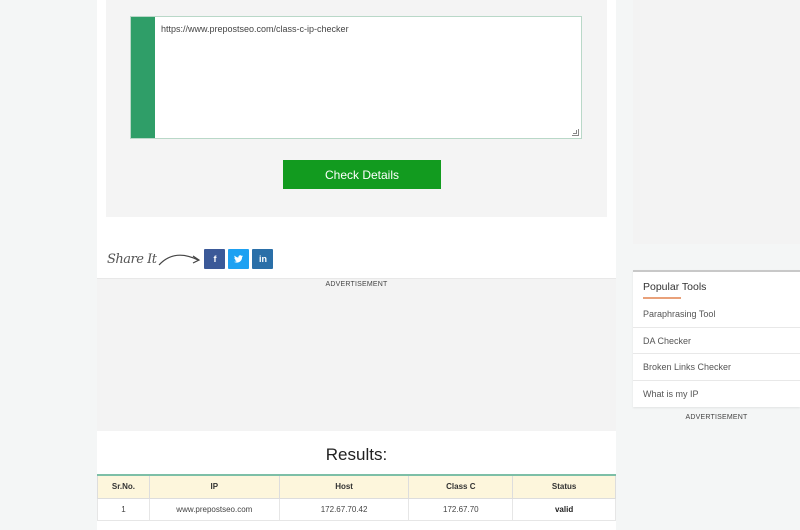 The width and height of the screenshot is (800, 530). What do you see at coordinates (214, 486) in the screenshot?
I see `column-header-ip: IP` at bounding box center [214, 486].